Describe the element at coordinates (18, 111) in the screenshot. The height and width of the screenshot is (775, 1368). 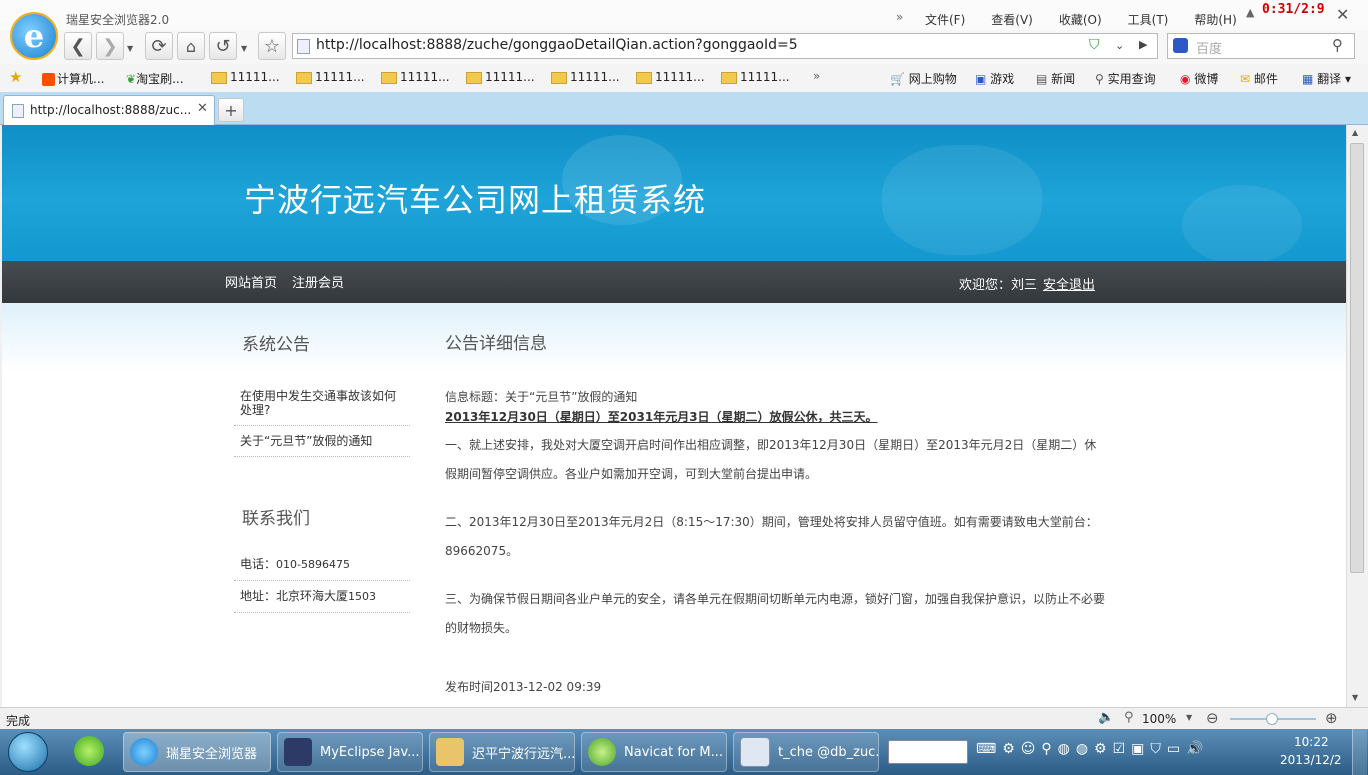
I see `tab-page-icon` at that location.